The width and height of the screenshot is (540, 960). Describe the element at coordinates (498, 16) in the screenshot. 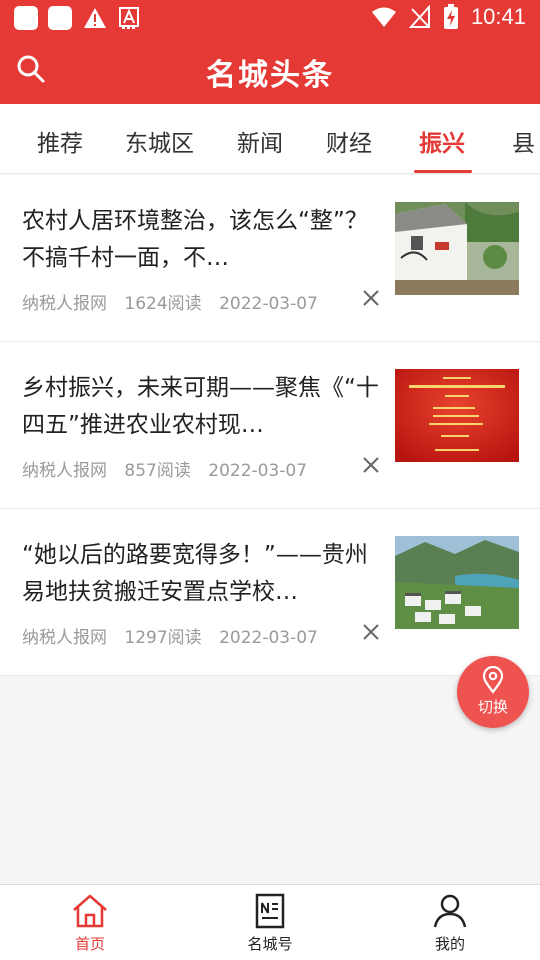

I see `status-time: 10:41` at that location.